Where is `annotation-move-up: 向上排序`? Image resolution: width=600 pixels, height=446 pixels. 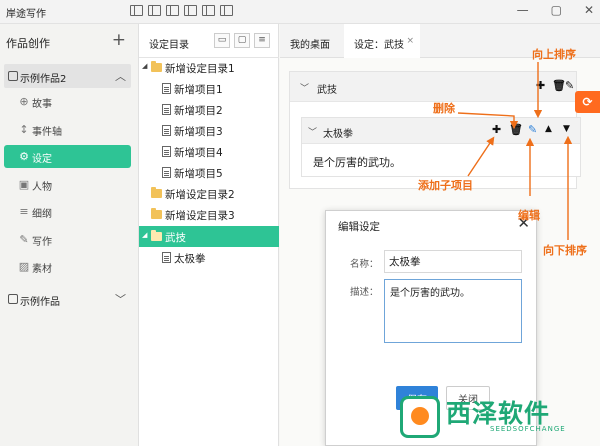 annotation-move-up: 向上排序 is located at coordinates (554, 54).